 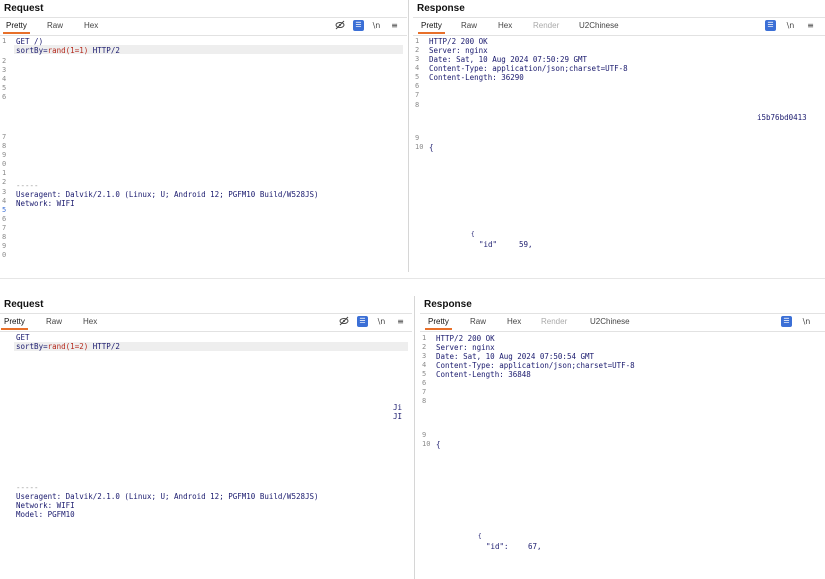 I want to click on tab-bar: Pretty Raw Hex Render U2Chinese ☰ \n ≡, so click(x=619, y=26).